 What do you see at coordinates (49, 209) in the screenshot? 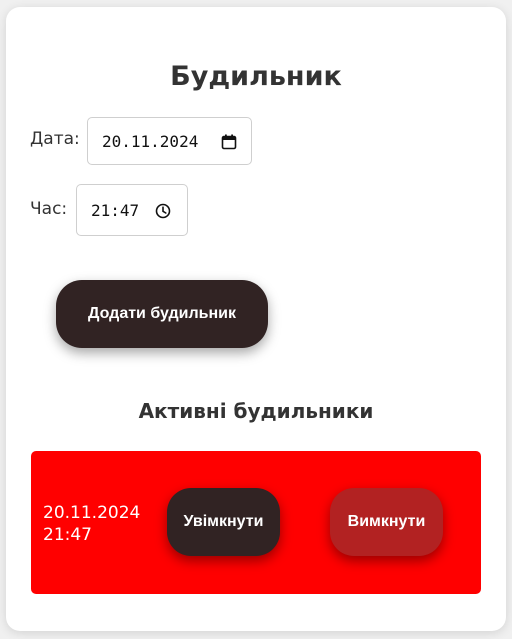
I see `time-label: Час:` at bounding box center [49, 209].